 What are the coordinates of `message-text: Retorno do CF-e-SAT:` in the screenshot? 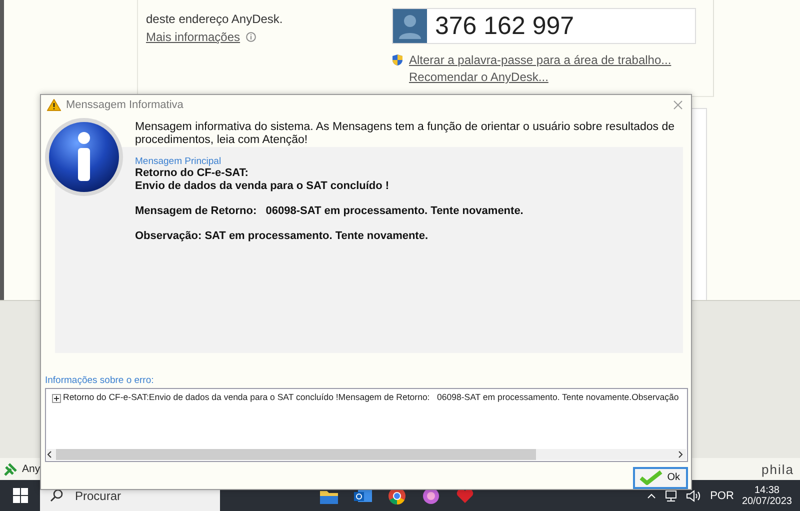 It's located at (192, 173).